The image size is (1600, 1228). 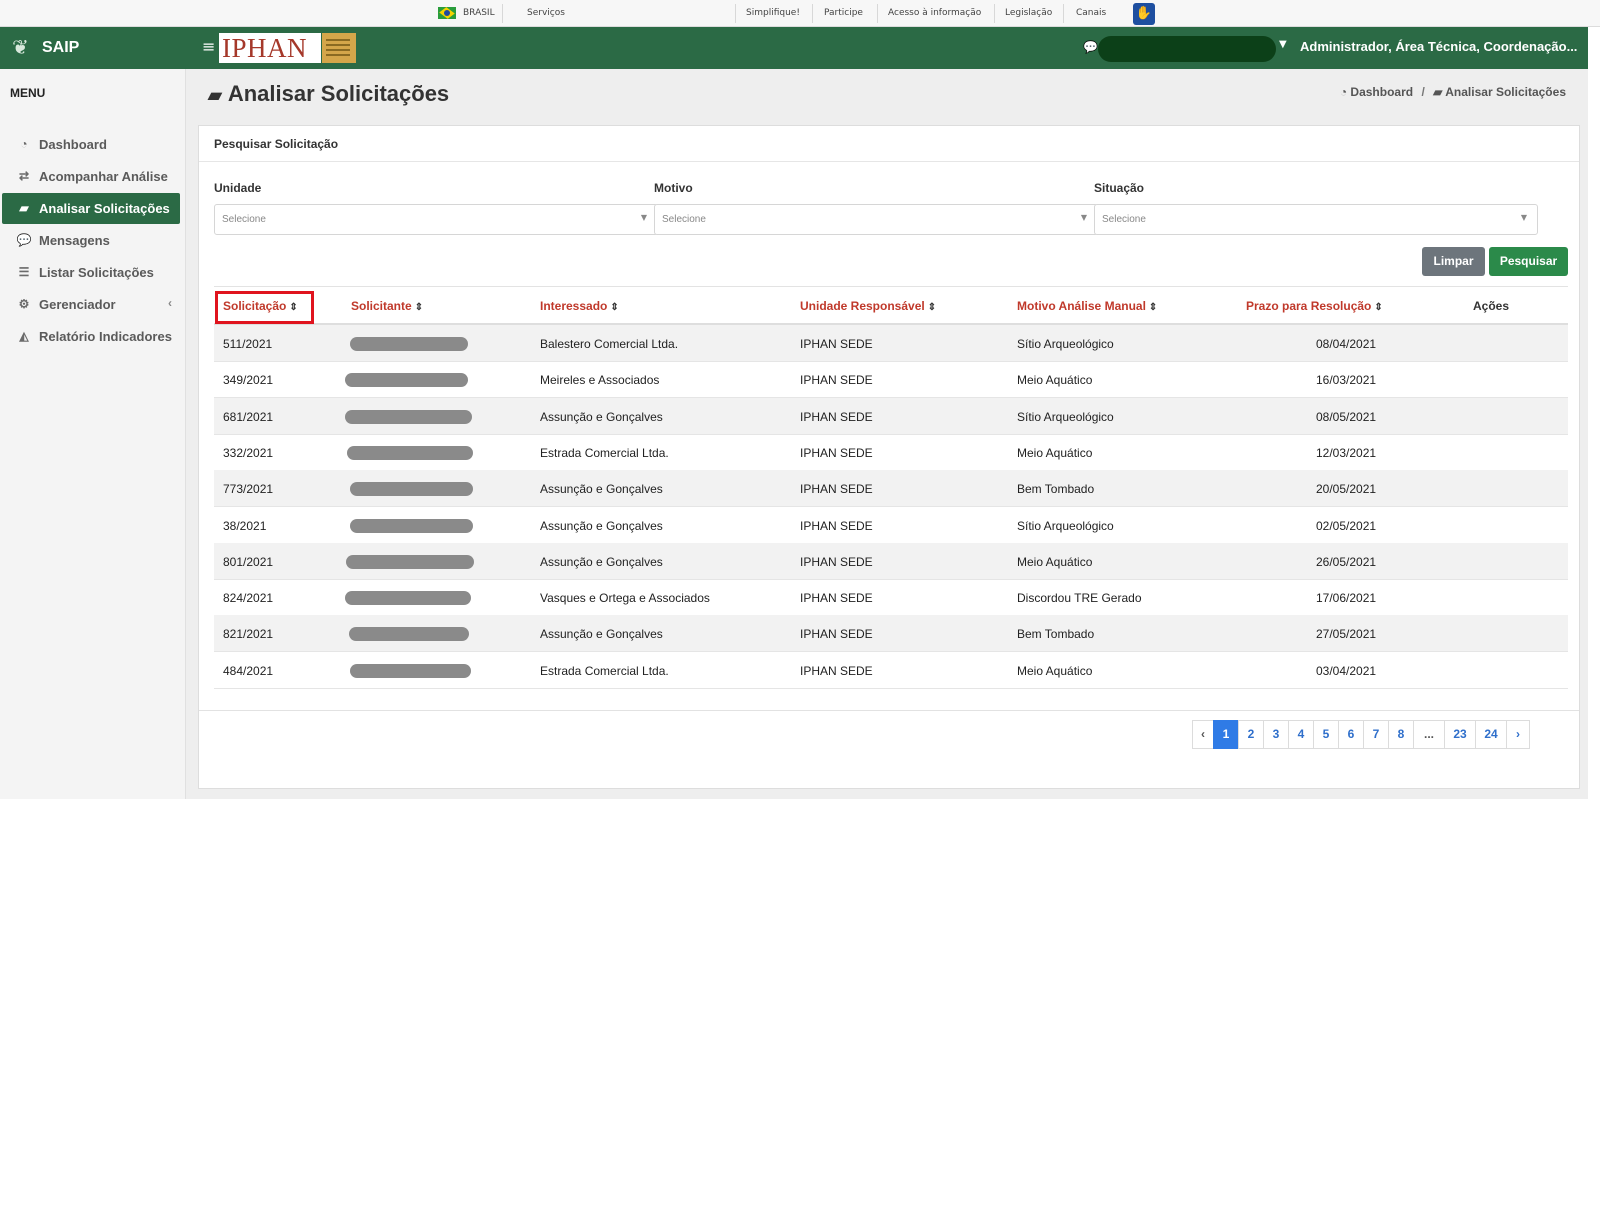 I want to click on pagination-page-6: 6, so click(x=1351, y=734).